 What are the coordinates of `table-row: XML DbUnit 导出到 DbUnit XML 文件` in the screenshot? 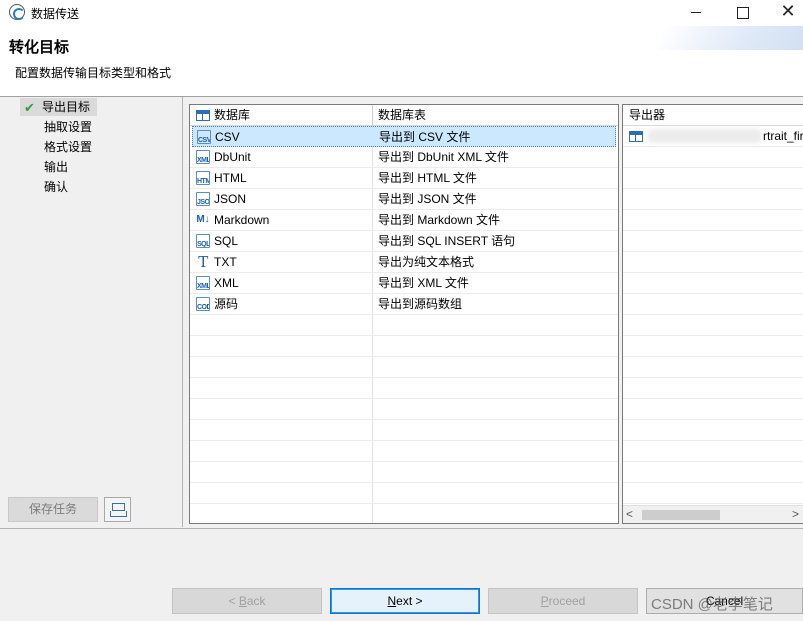 It's located at (404, 157).